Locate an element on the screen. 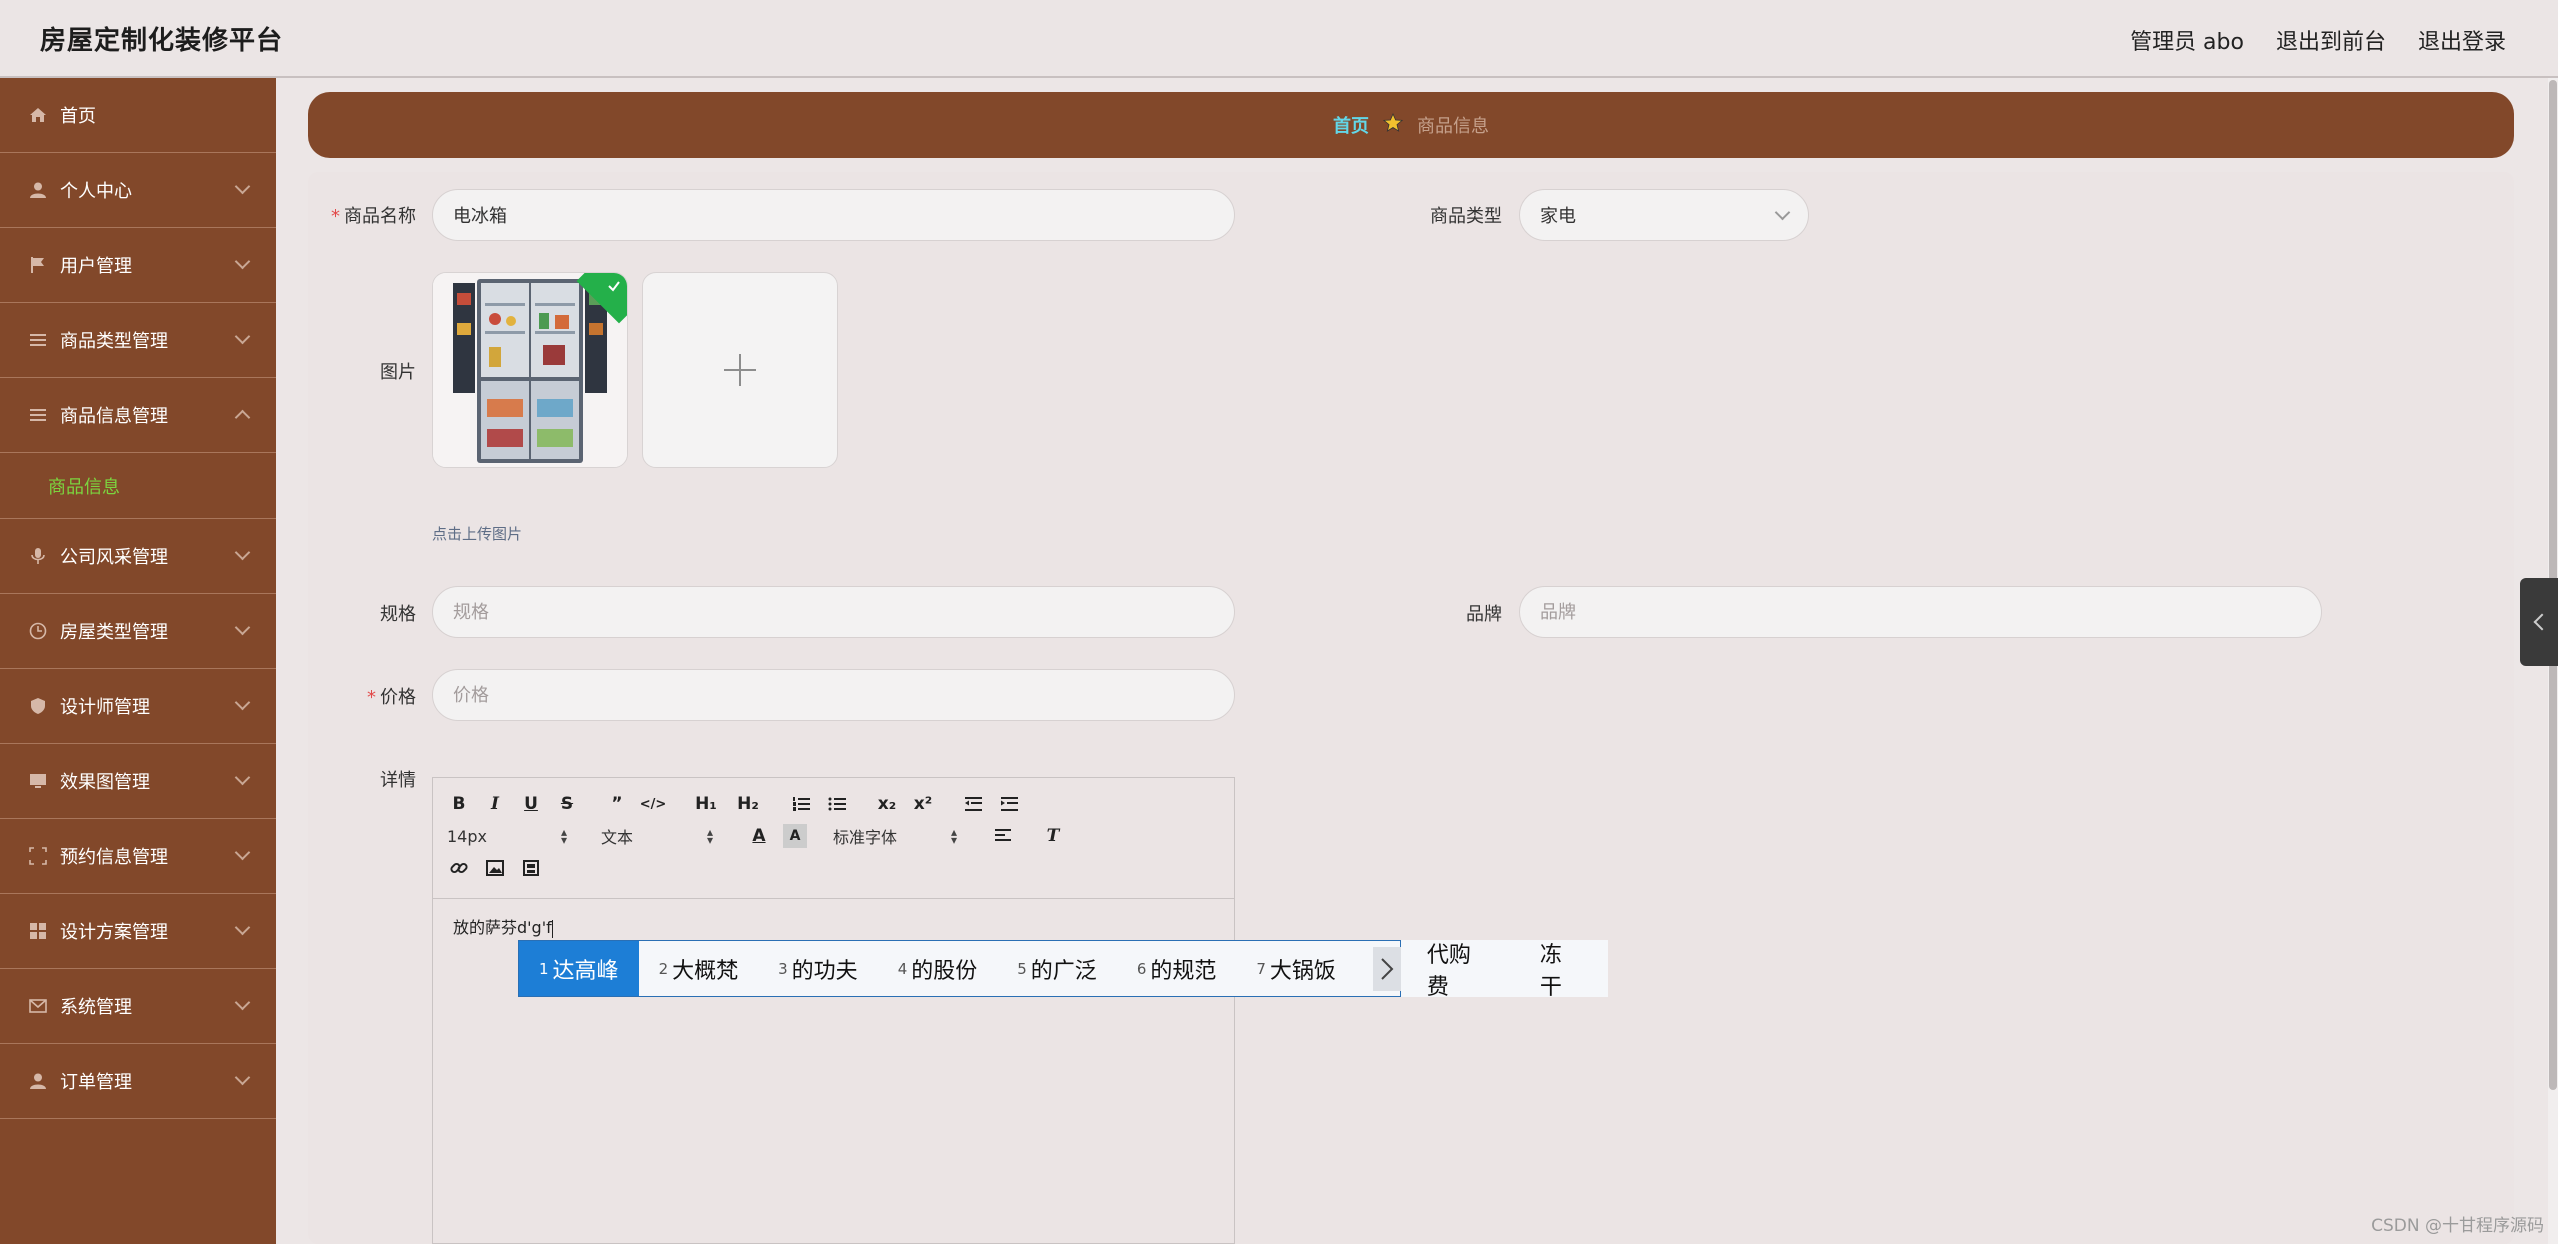  brand-label: 品牌 is located at coordinates (1484, 614).